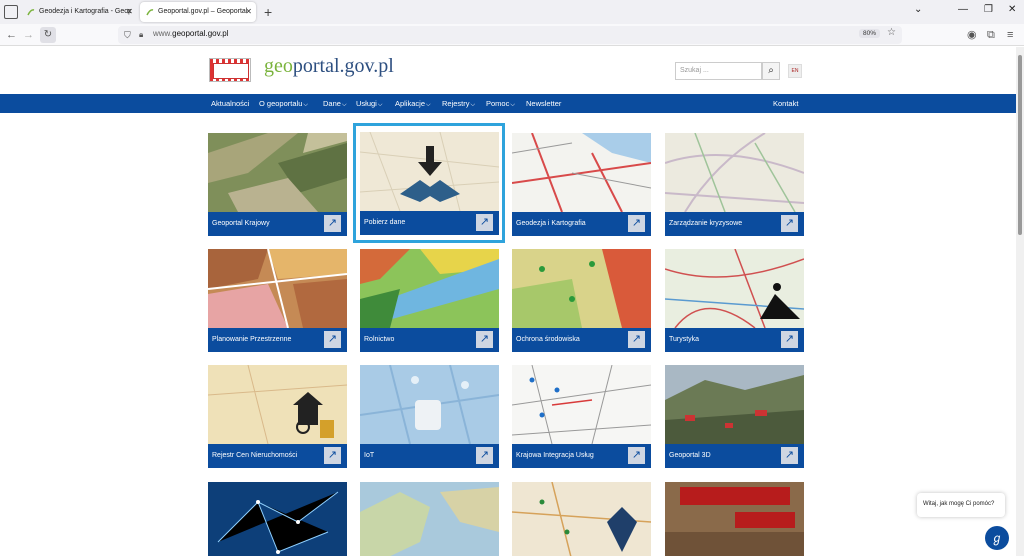 This screenshot has height=556, width=1024. I want to click on tile-ochrona-srodowiska: Ochrona środowiska ↗, so click(581, 300).